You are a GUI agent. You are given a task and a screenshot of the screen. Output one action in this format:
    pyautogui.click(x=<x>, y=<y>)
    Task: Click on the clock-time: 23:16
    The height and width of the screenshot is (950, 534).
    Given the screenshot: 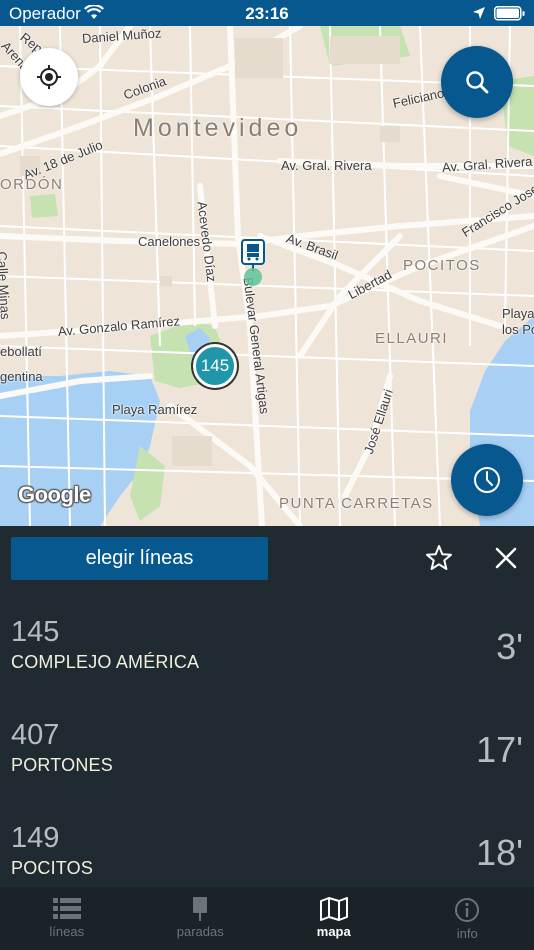 What is the action you would take?
    pyautogui.click(x=267, y=13)
    